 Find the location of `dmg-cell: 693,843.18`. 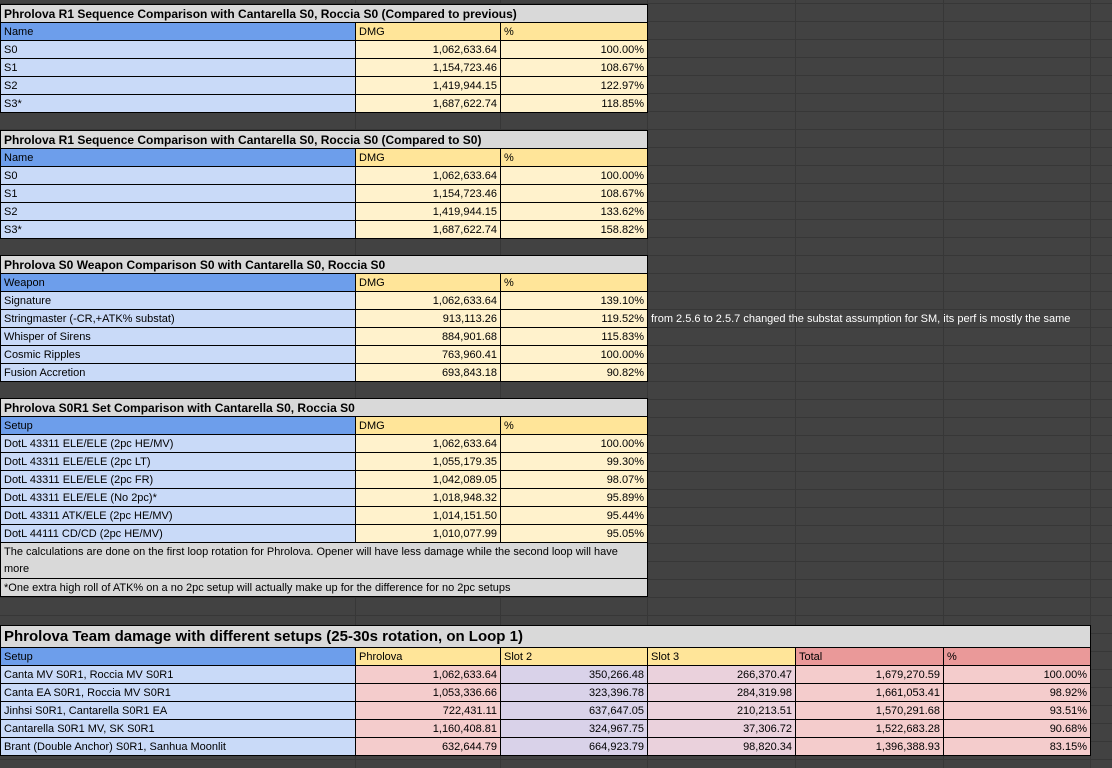

dmg-cell: 693,843.18 is located at coordinates (428, 373).